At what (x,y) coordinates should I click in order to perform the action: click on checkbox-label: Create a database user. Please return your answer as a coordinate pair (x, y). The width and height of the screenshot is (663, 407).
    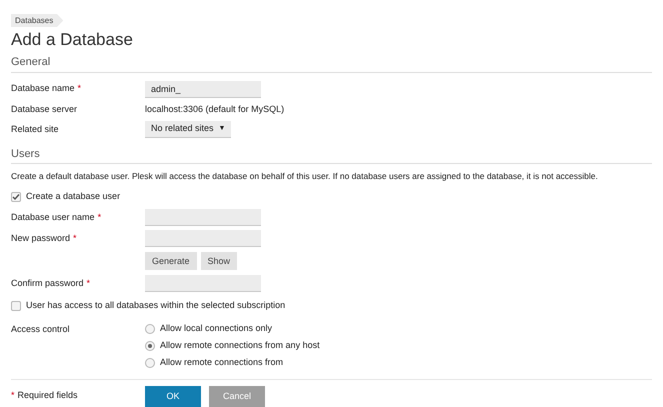
    Looking at the image, I should click on (73, 196).